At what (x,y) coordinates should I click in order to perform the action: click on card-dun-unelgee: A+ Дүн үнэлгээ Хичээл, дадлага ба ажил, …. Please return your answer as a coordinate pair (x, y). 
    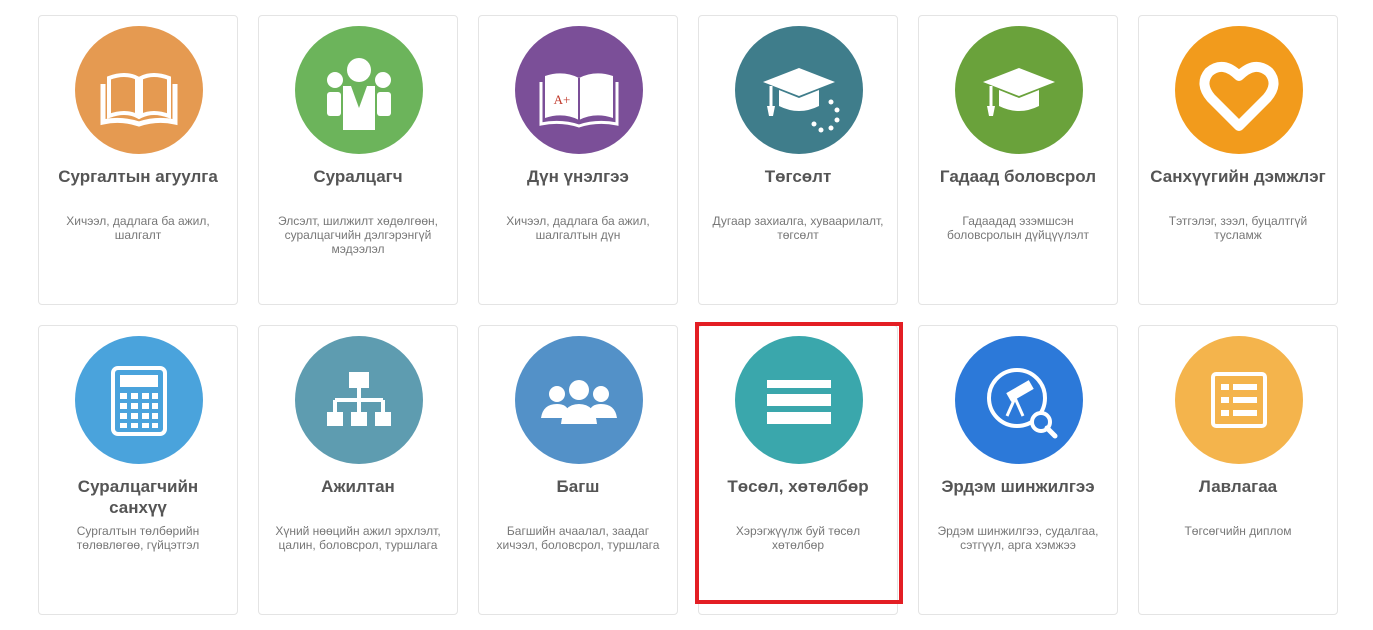
    Looking at the image, I should click on (578, 160).